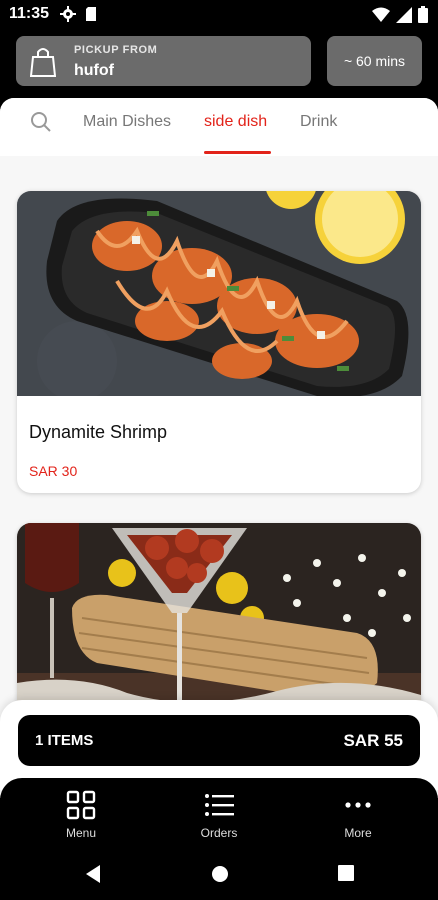 This screenshot has width=438, height=900. I want to click on category-tabs: Main Dishes side dish Drink, so click(219, 127).